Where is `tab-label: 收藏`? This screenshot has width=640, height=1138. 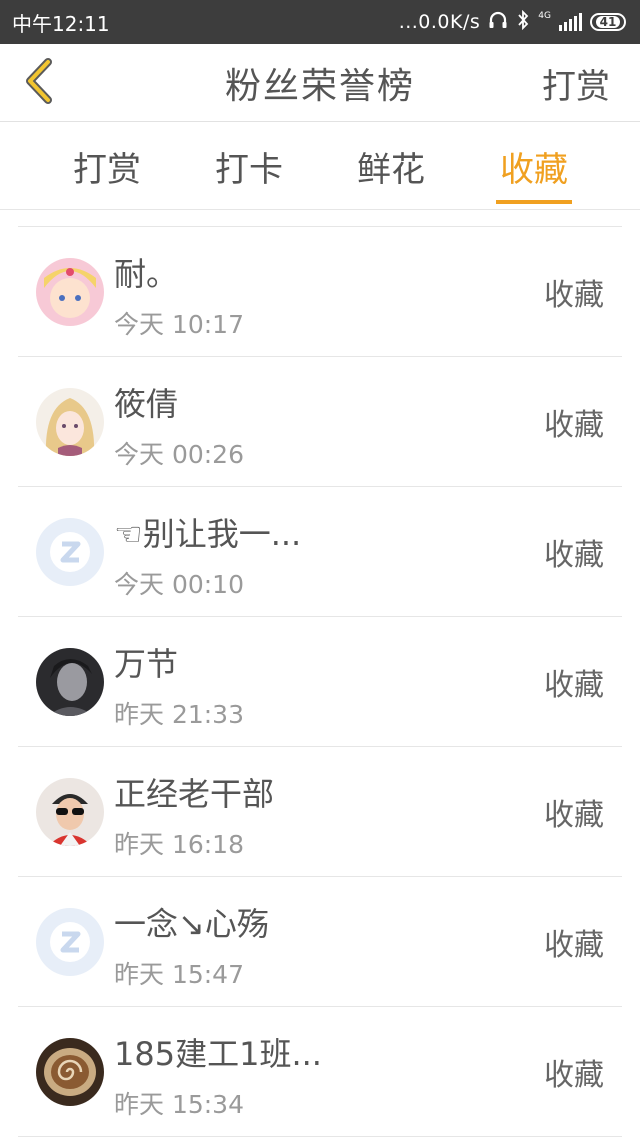 tab-label: 收藏 is located at coordinates (534, 169).